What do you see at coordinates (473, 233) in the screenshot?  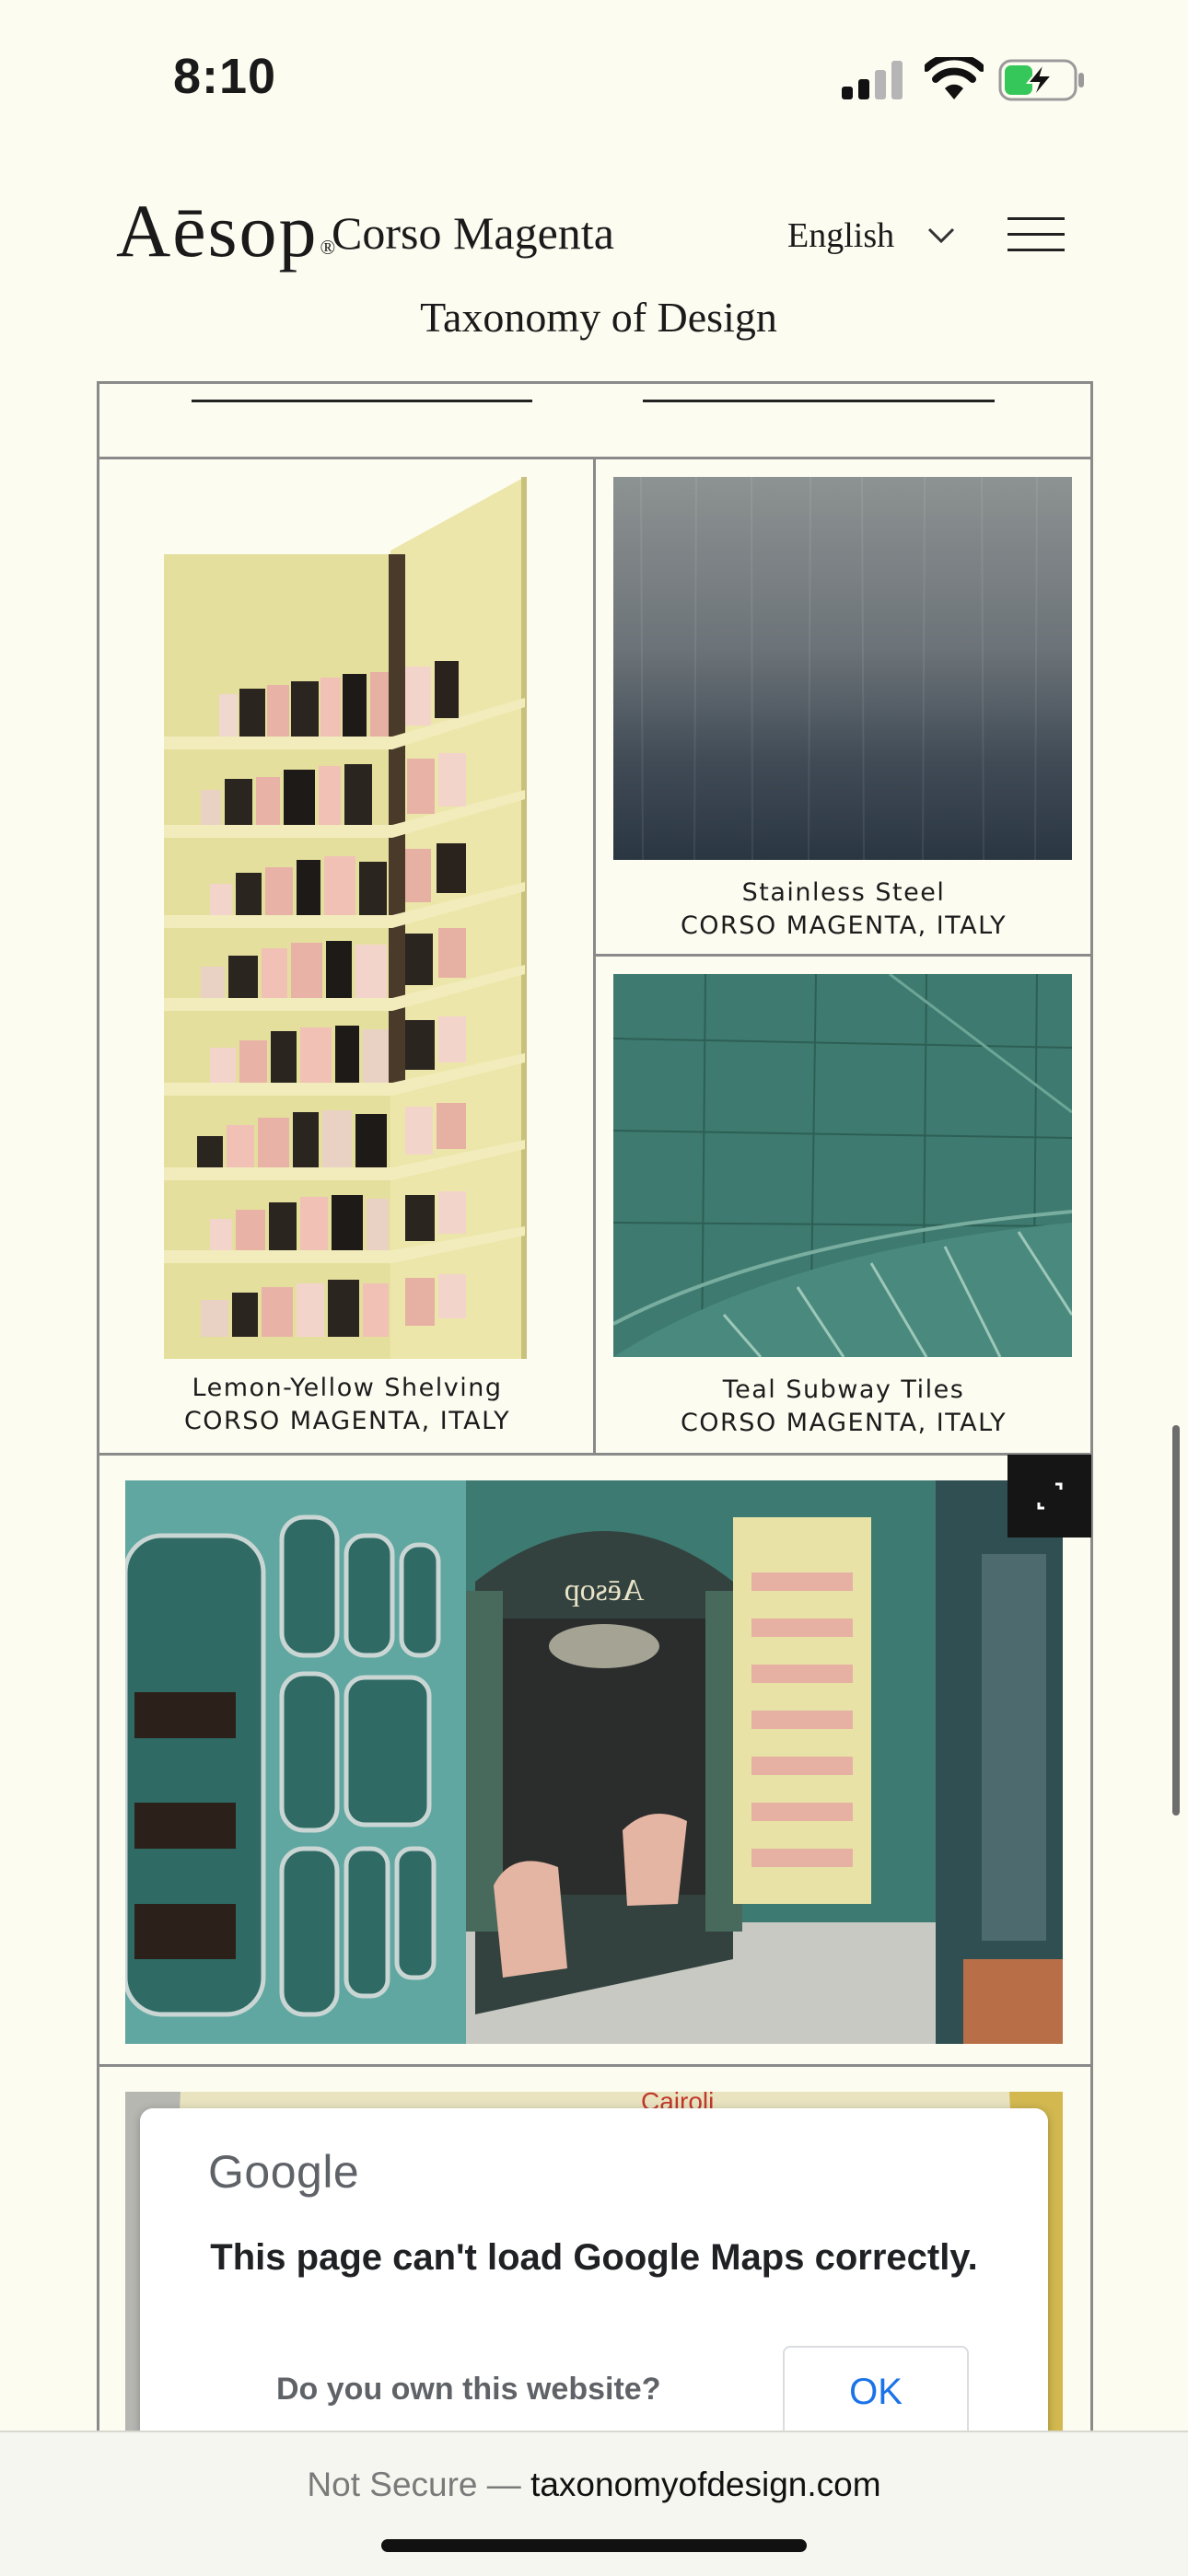 I see `store-name: Corso Magenta` at bounding box center [473, 233].